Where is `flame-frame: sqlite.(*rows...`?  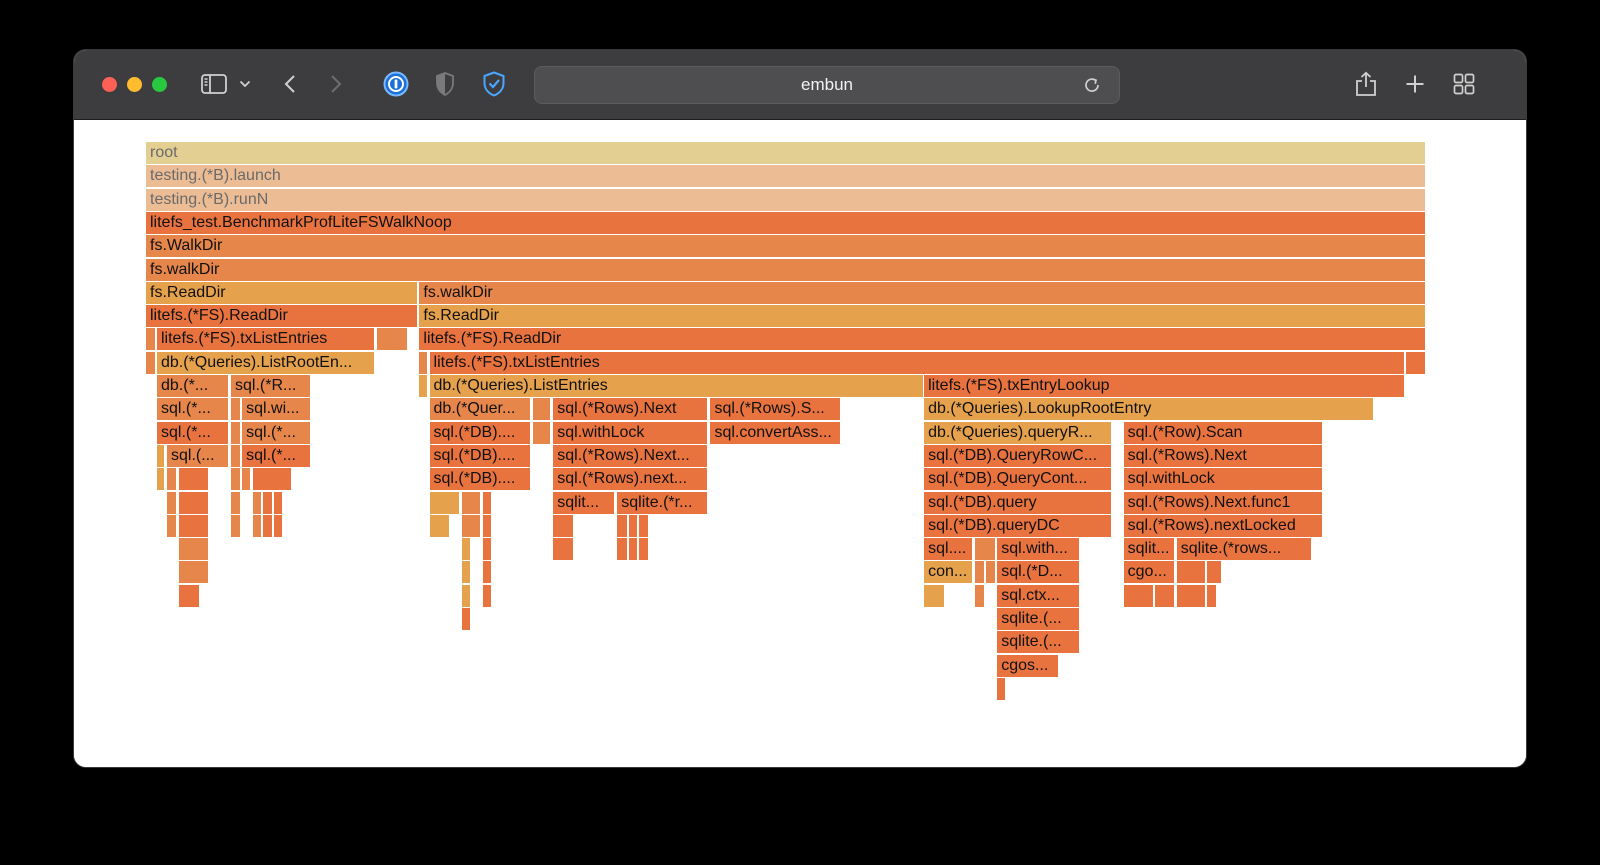 flame-frame: sqlite.(*rows... is located at coordinates (1243, 549).